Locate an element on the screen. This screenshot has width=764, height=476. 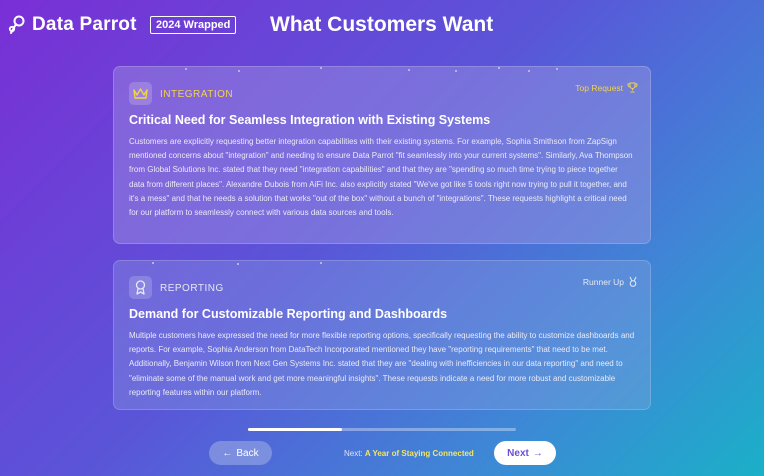
back-label: Back is located at coordinates (247, 453).